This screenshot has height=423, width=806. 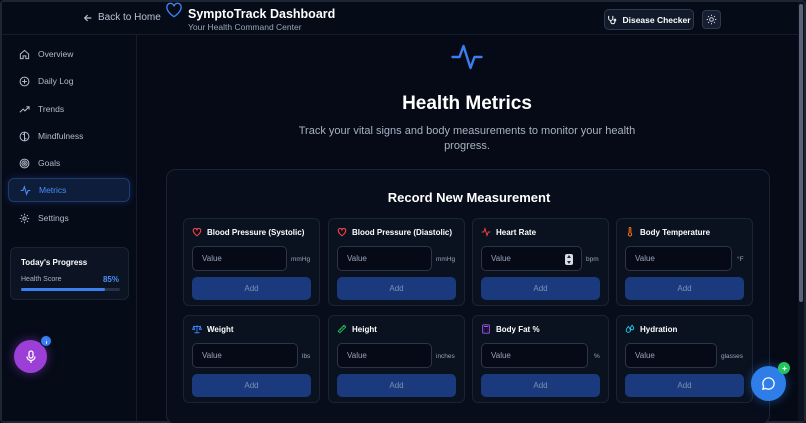 What do you see at coordinates (24, 163) in the screenshot?
I see `target-icon` at bounding box center [24, 163].